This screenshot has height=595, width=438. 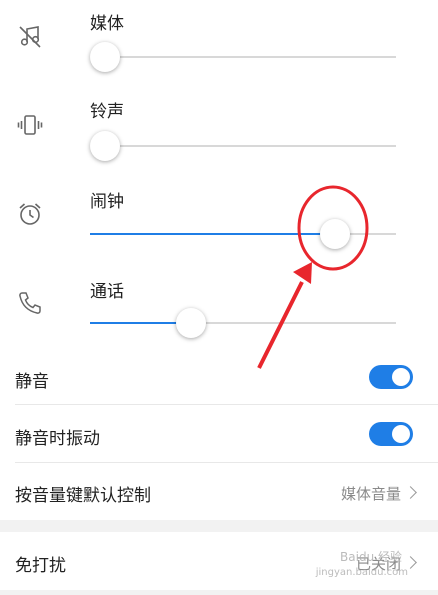 I want to click on call-volume-label: 通话, so click(x=107, y=292).